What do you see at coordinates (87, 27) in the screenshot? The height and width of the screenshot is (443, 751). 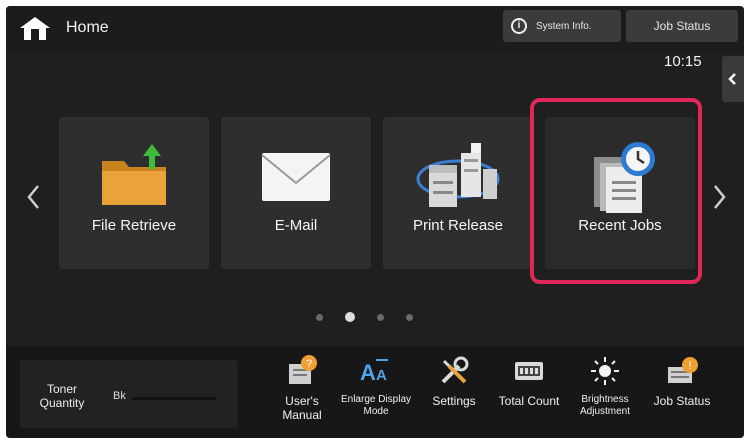 I see `page-title: Home` at bounding box center [87, 27].